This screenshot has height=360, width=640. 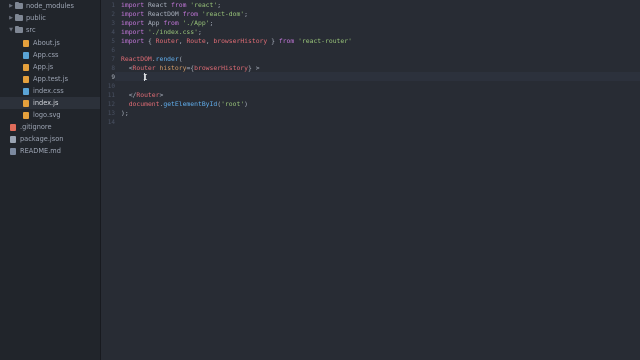 I want to click on file-tree-label: public, so click(x=36, y=18).